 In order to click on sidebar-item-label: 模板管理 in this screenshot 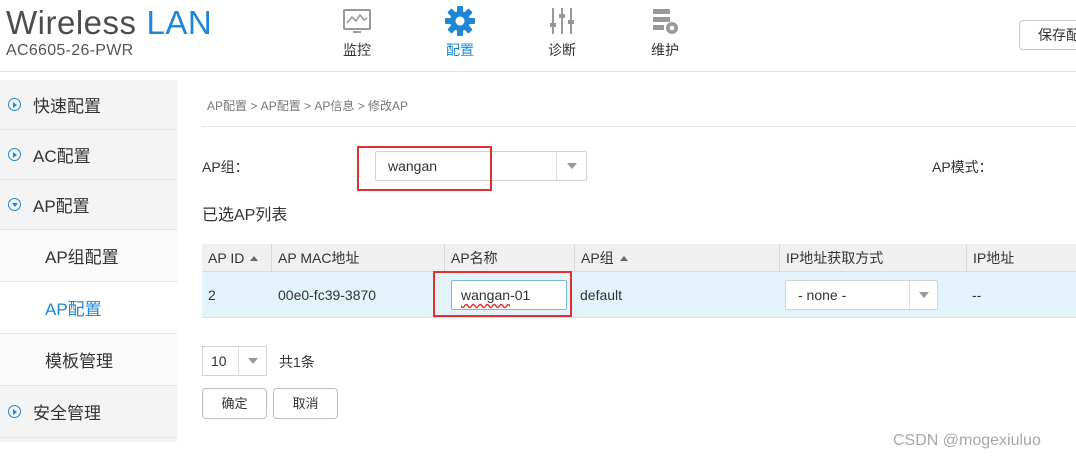, I will do `click(79, 361)`.